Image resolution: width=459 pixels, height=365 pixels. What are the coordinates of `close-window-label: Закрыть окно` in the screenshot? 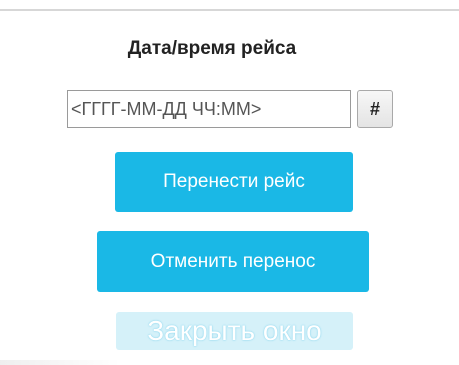 It's located at (234, 330).